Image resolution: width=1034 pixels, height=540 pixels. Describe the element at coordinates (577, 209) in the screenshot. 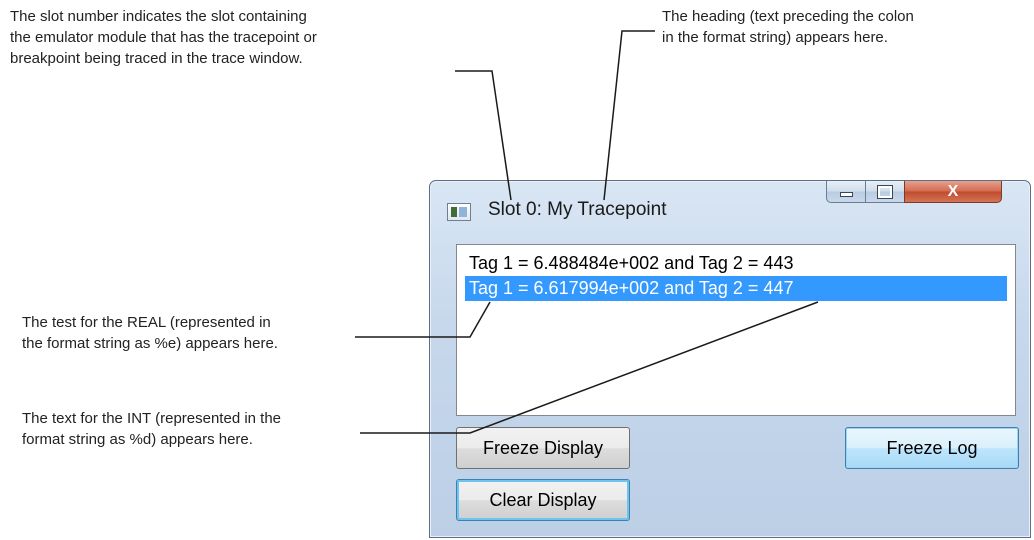

I see `window-title: Slot 0: My Tracepoint` at that location.